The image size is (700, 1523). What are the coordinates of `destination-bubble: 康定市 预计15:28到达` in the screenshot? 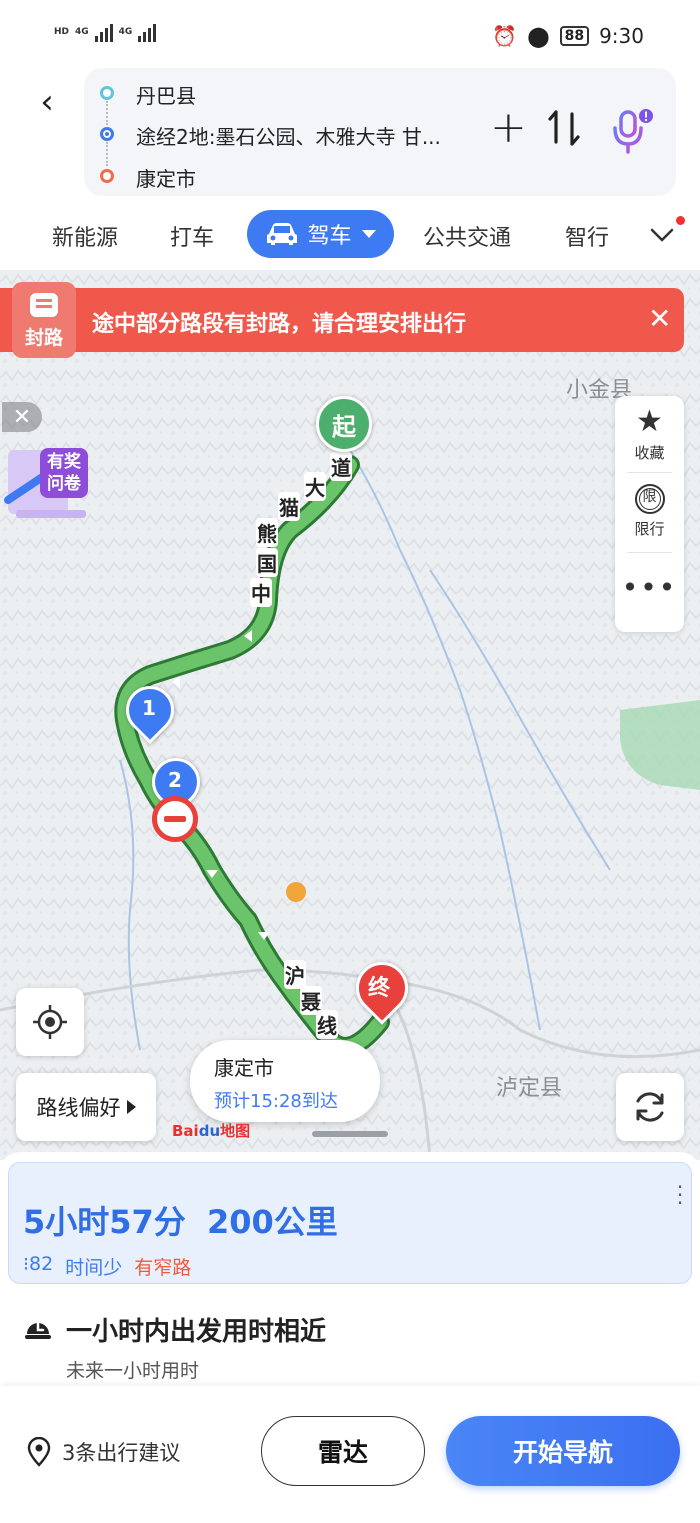 It's located at (285, 1081).